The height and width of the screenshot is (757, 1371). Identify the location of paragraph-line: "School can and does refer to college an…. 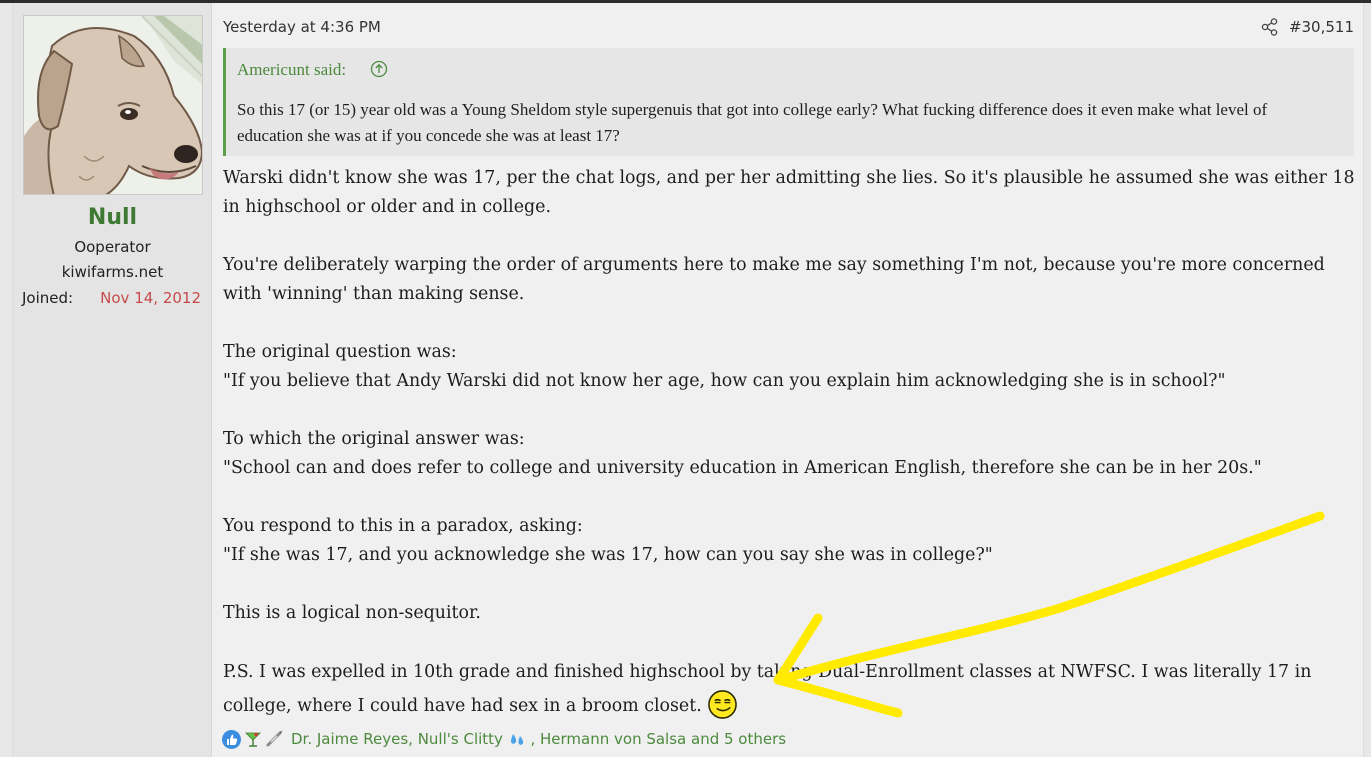
(742, 468).